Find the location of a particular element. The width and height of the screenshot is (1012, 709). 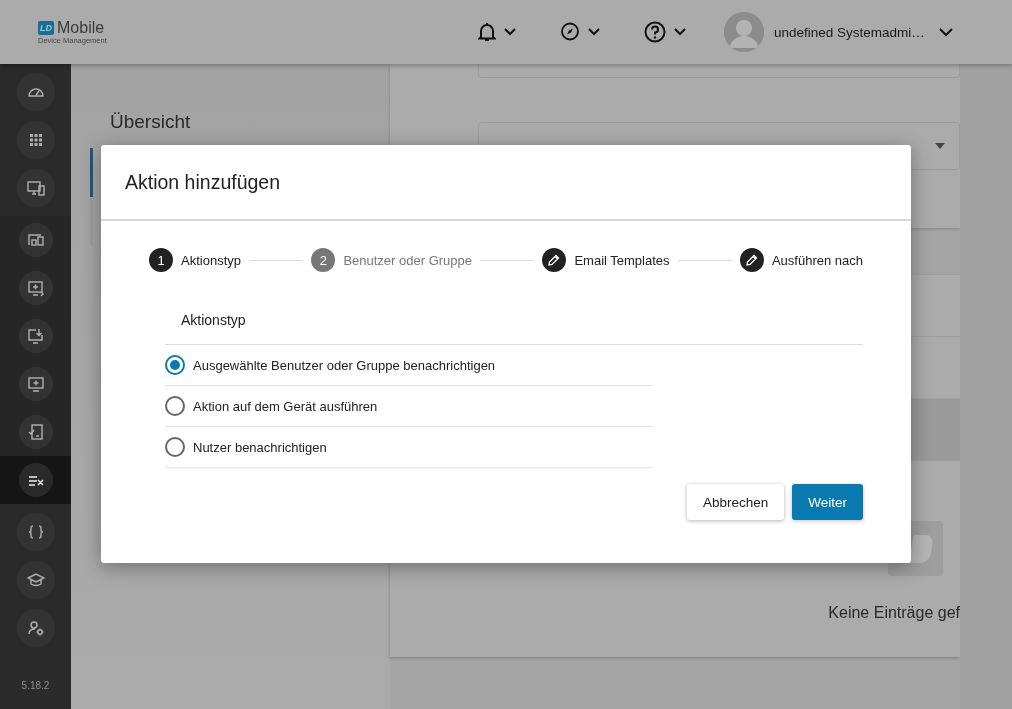

logo-title: Mobile is located at coordinates (81, 27).